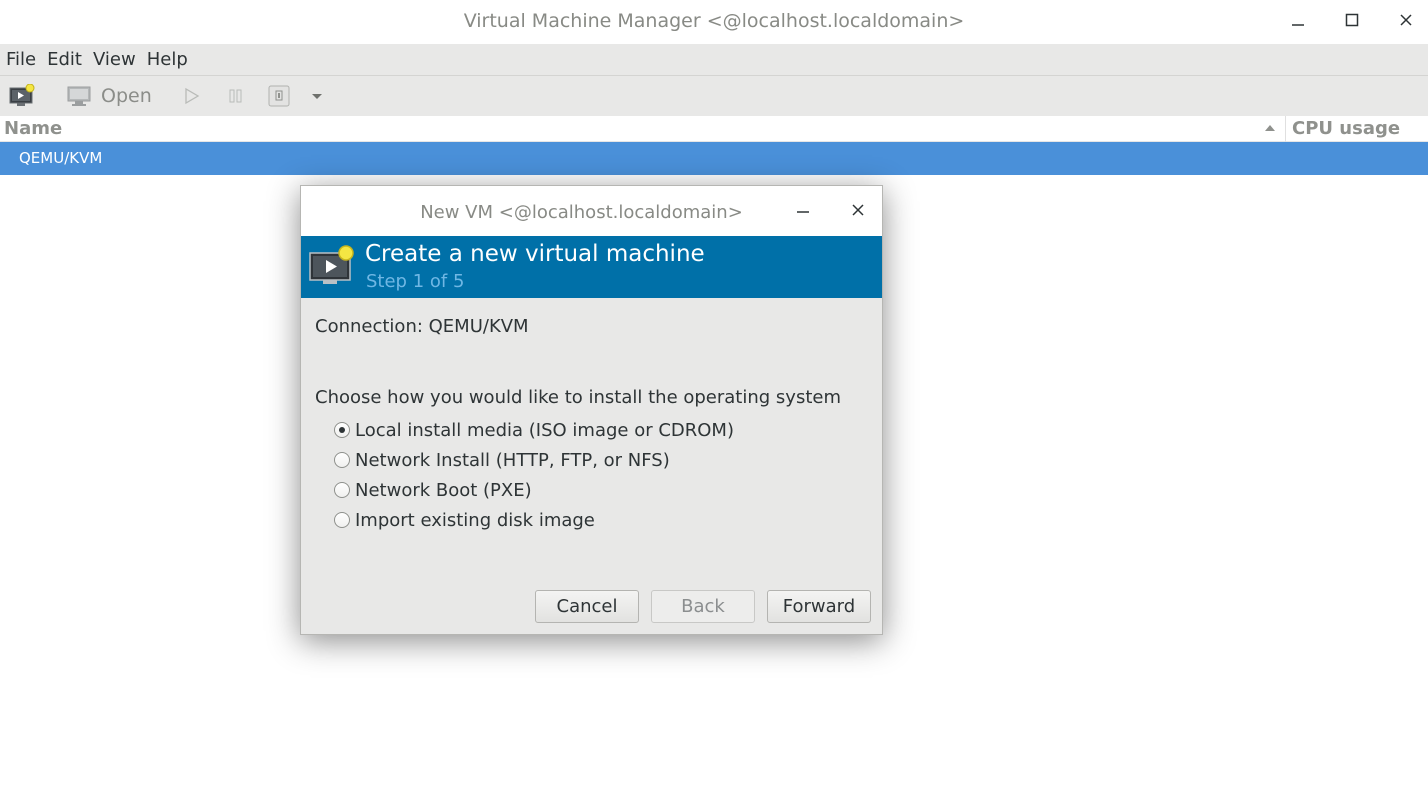  What do you see at coordinates (114, 59) in the screenshot?
I see `menu-view: View` at bounding box center [114, 59].